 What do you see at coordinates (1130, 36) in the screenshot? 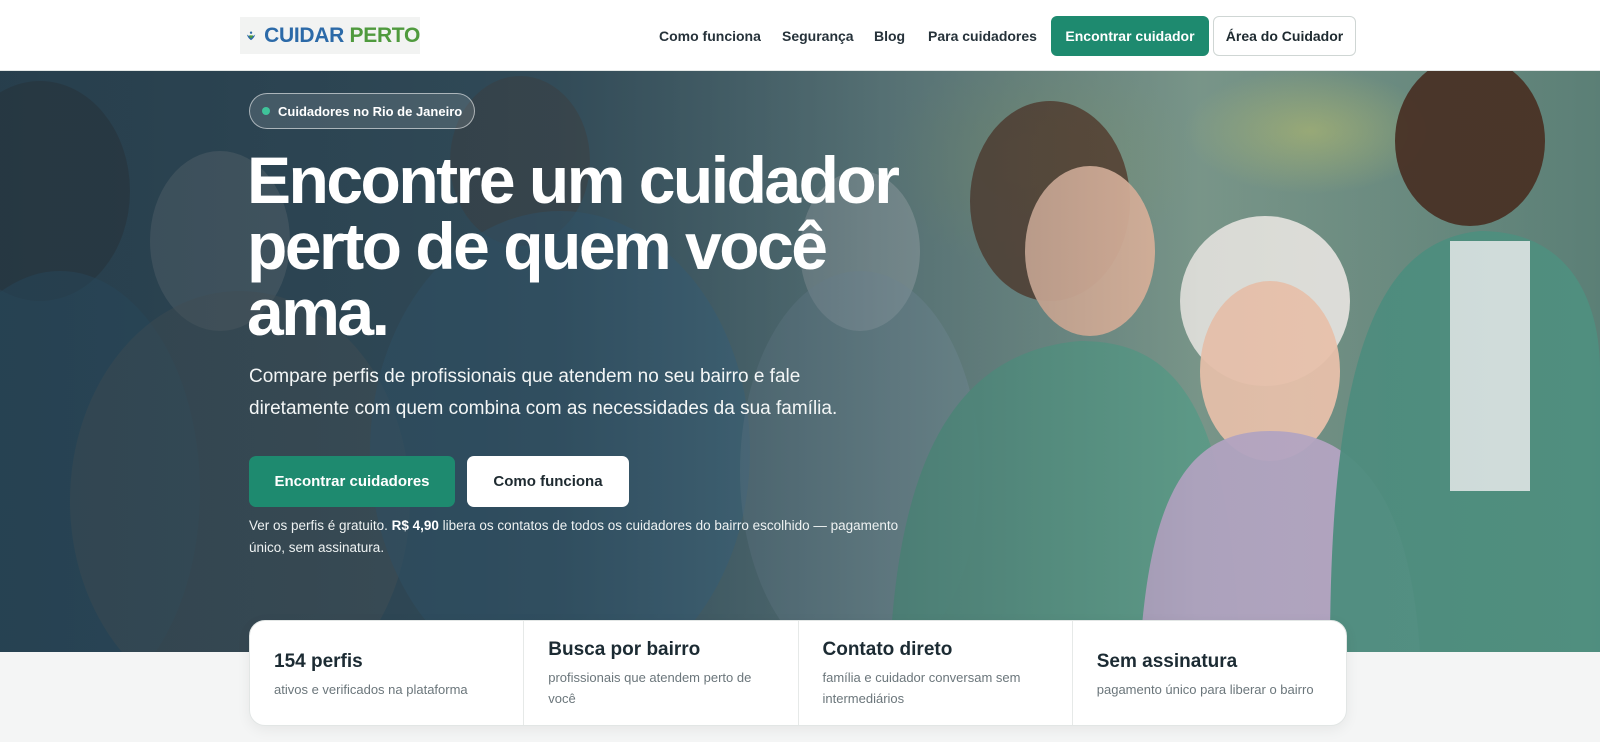
I see `find-caregiver-button: Encontrar cuidador` at bounding box center [1130, 36].